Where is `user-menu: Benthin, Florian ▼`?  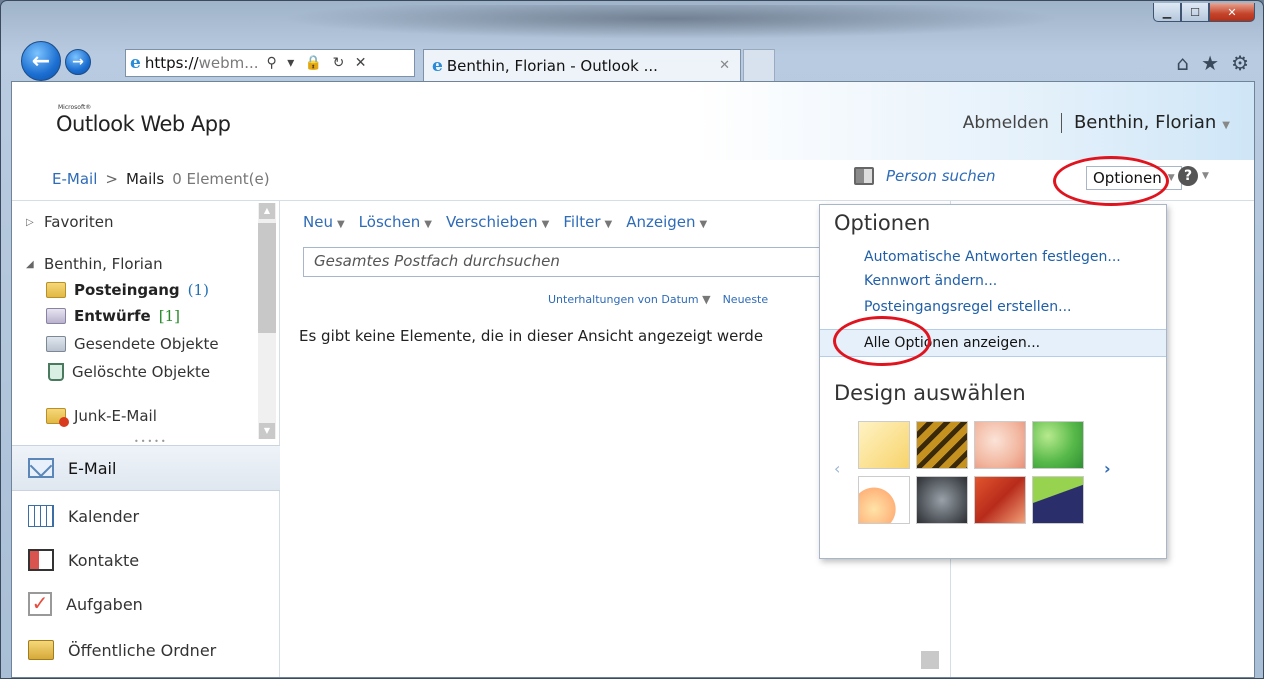
user-menu: Benthin, Florian ▼ is located at coordinates (1146, 122).